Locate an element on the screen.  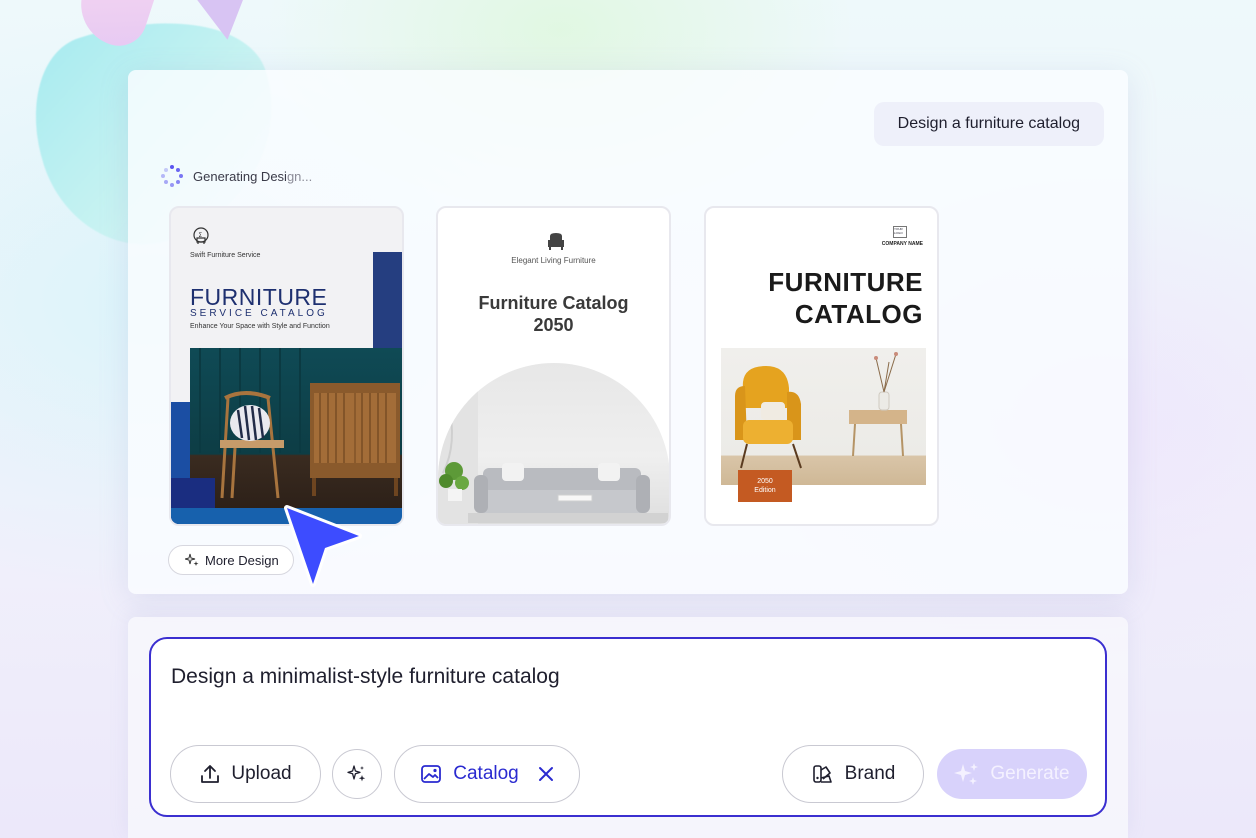
armchair-logo-icon: Σ is located at coordinates (201, 235).